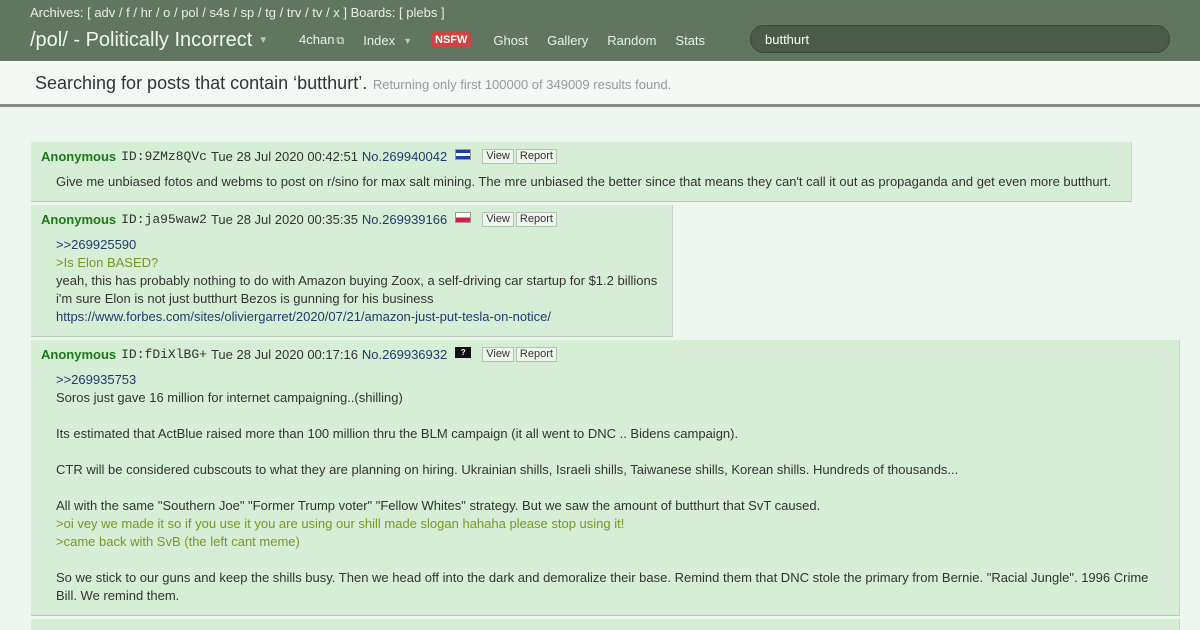  What do you see at coordinates (178, 541) in the screenshot?
I see `greentext-line: >came back with SvB (the left cant meme)` at bounding box center [178, 541].